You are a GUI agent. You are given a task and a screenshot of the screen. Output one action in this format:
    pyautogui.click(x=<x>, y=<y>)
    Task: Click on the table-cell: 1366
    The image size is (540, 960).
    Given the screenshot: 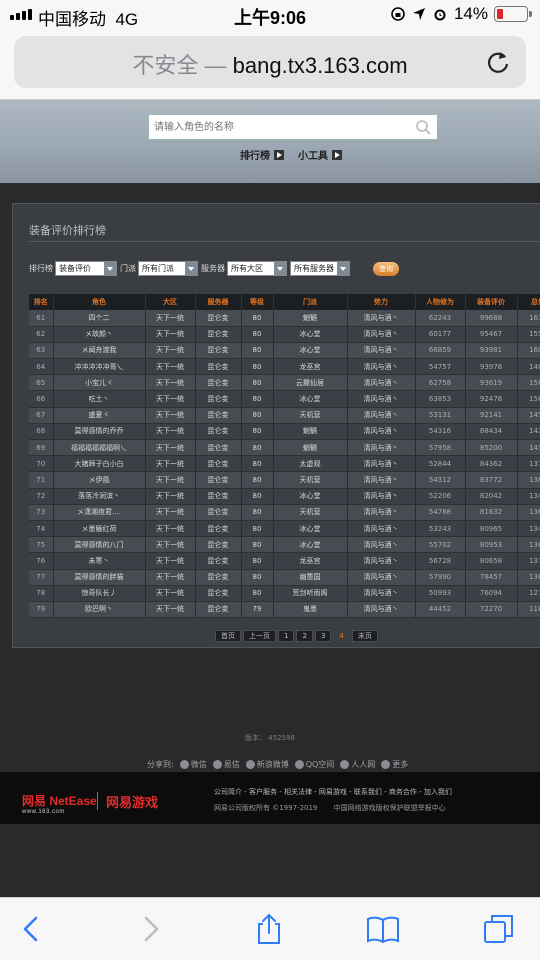 What is the action you would take?
    pyautogui.click(x=528, y=545)
    